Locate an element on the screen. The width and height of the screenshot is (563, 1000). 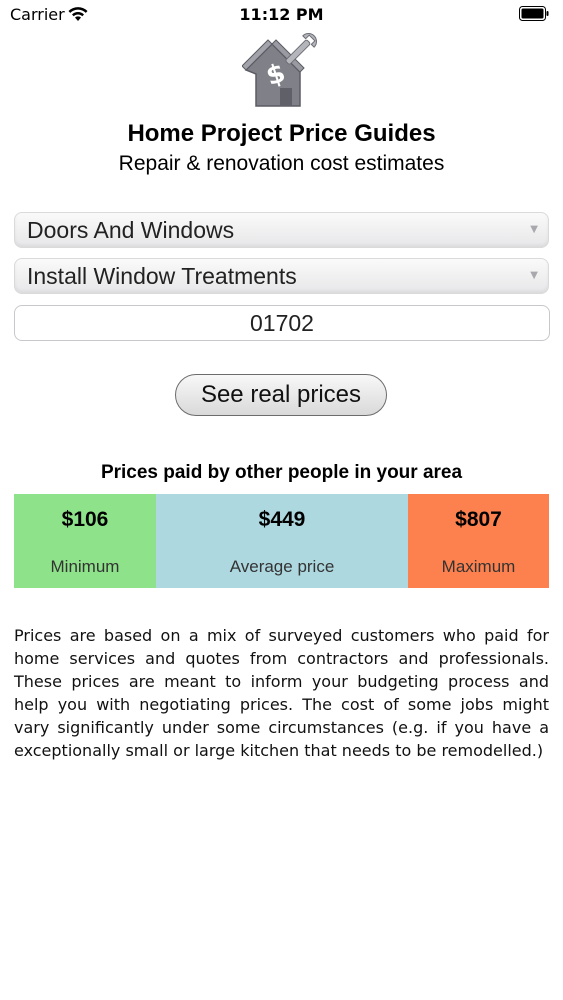
maximum-price-box: $807 Maximum is located at coordinates (478, 541).